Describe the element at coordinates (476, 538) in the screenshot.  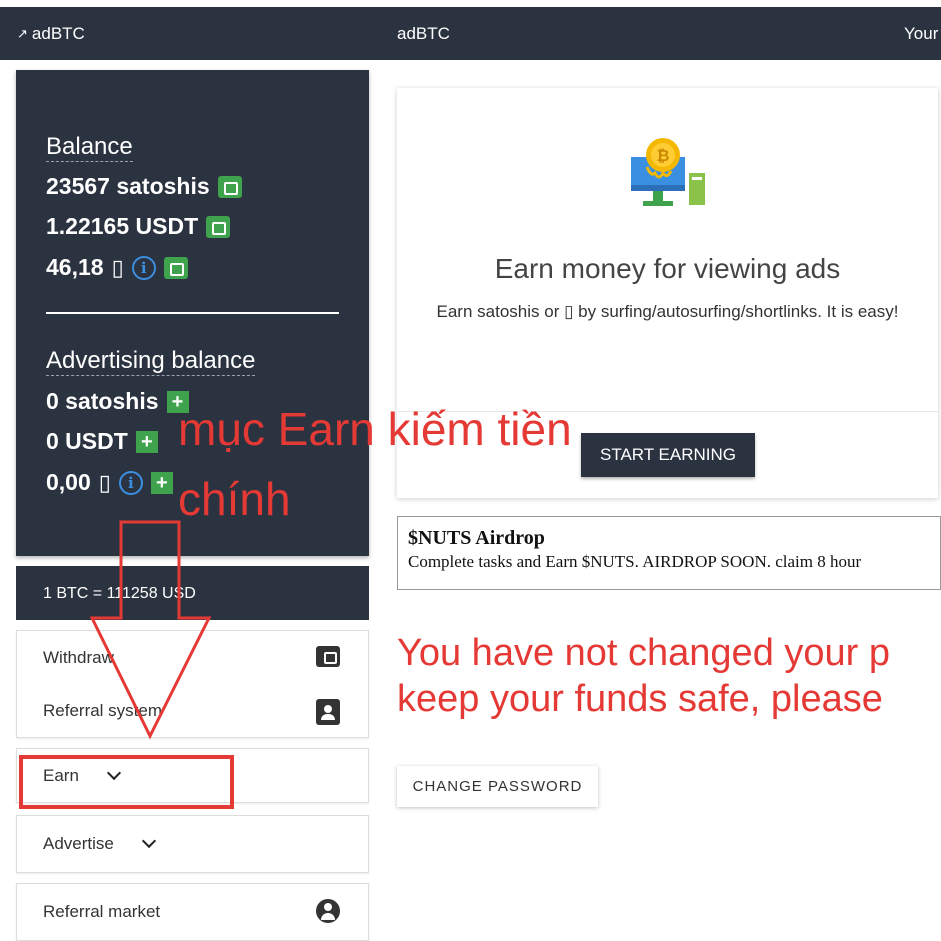
I see `airdrop-title: $NUTS Airdrop` at that location.